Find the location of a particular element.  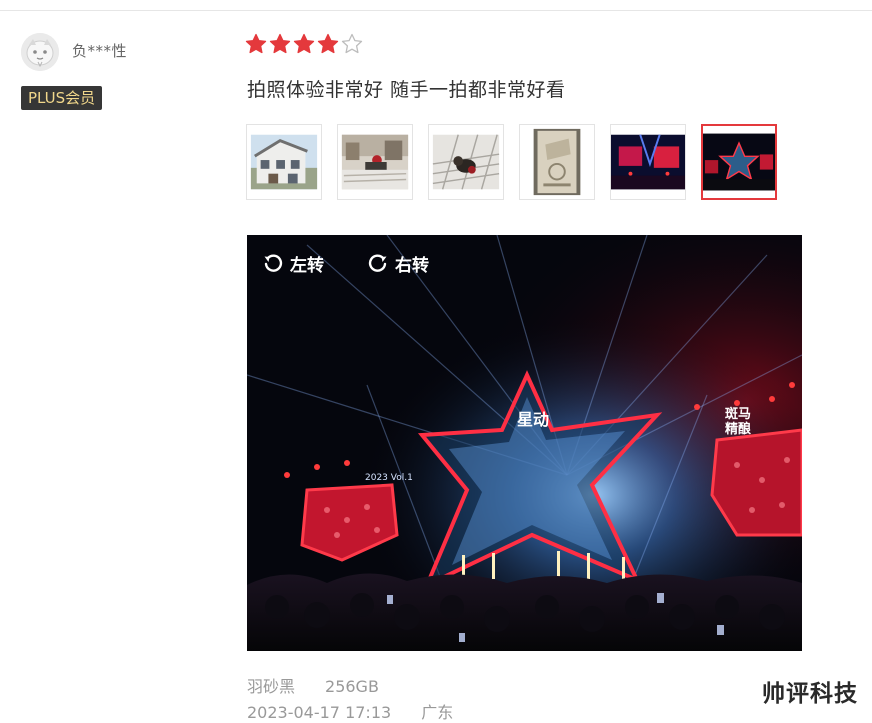

rating-stars is located at coordinates (304, 44).